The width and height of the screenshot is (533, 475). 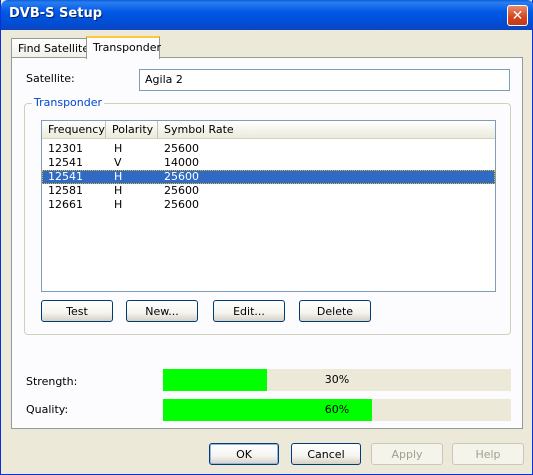 I want to click on cell-polarity: V, so click(x=118, y=162).